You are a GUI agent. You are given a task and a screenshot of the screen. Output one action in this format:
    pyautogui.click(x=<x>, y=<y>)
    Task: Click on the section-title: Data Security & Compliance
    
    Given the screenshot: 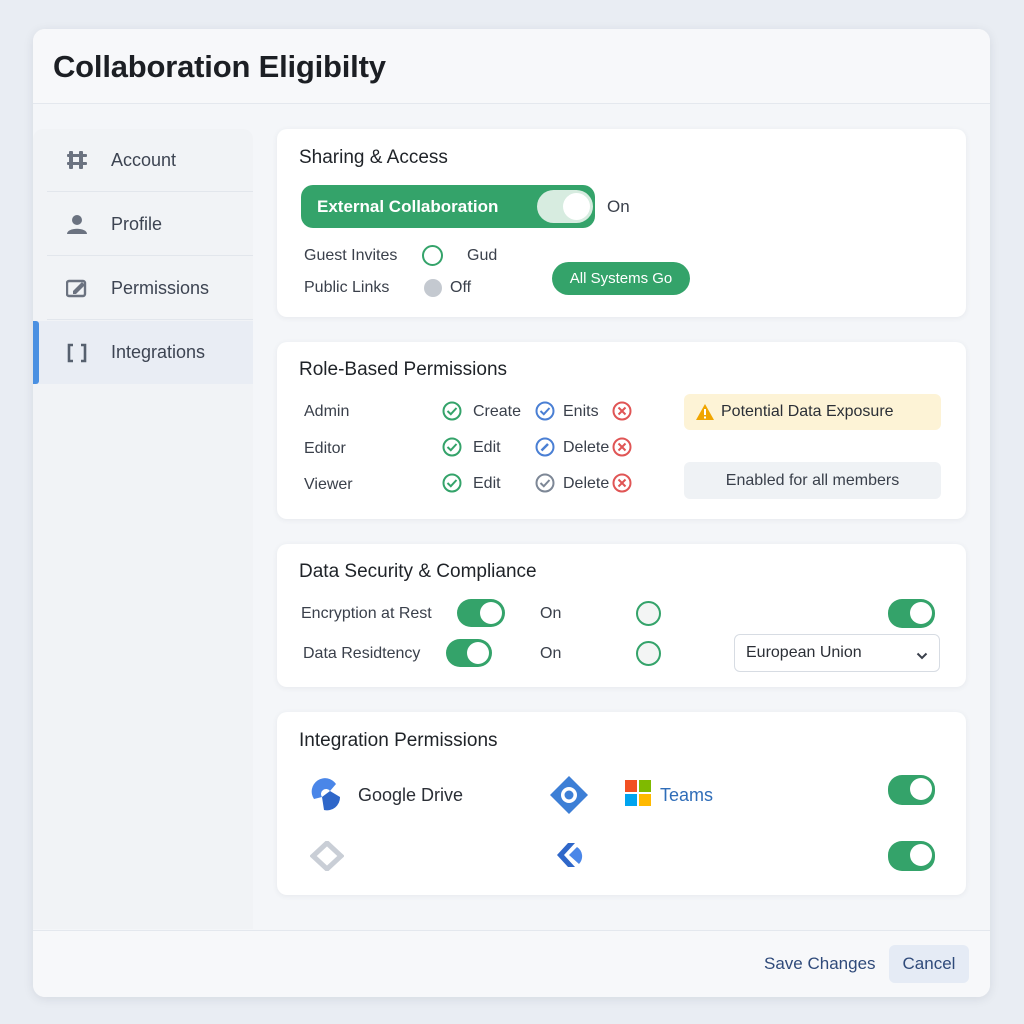 What is the action you would take?
    pyautogui.click(x=418, y=571)
    